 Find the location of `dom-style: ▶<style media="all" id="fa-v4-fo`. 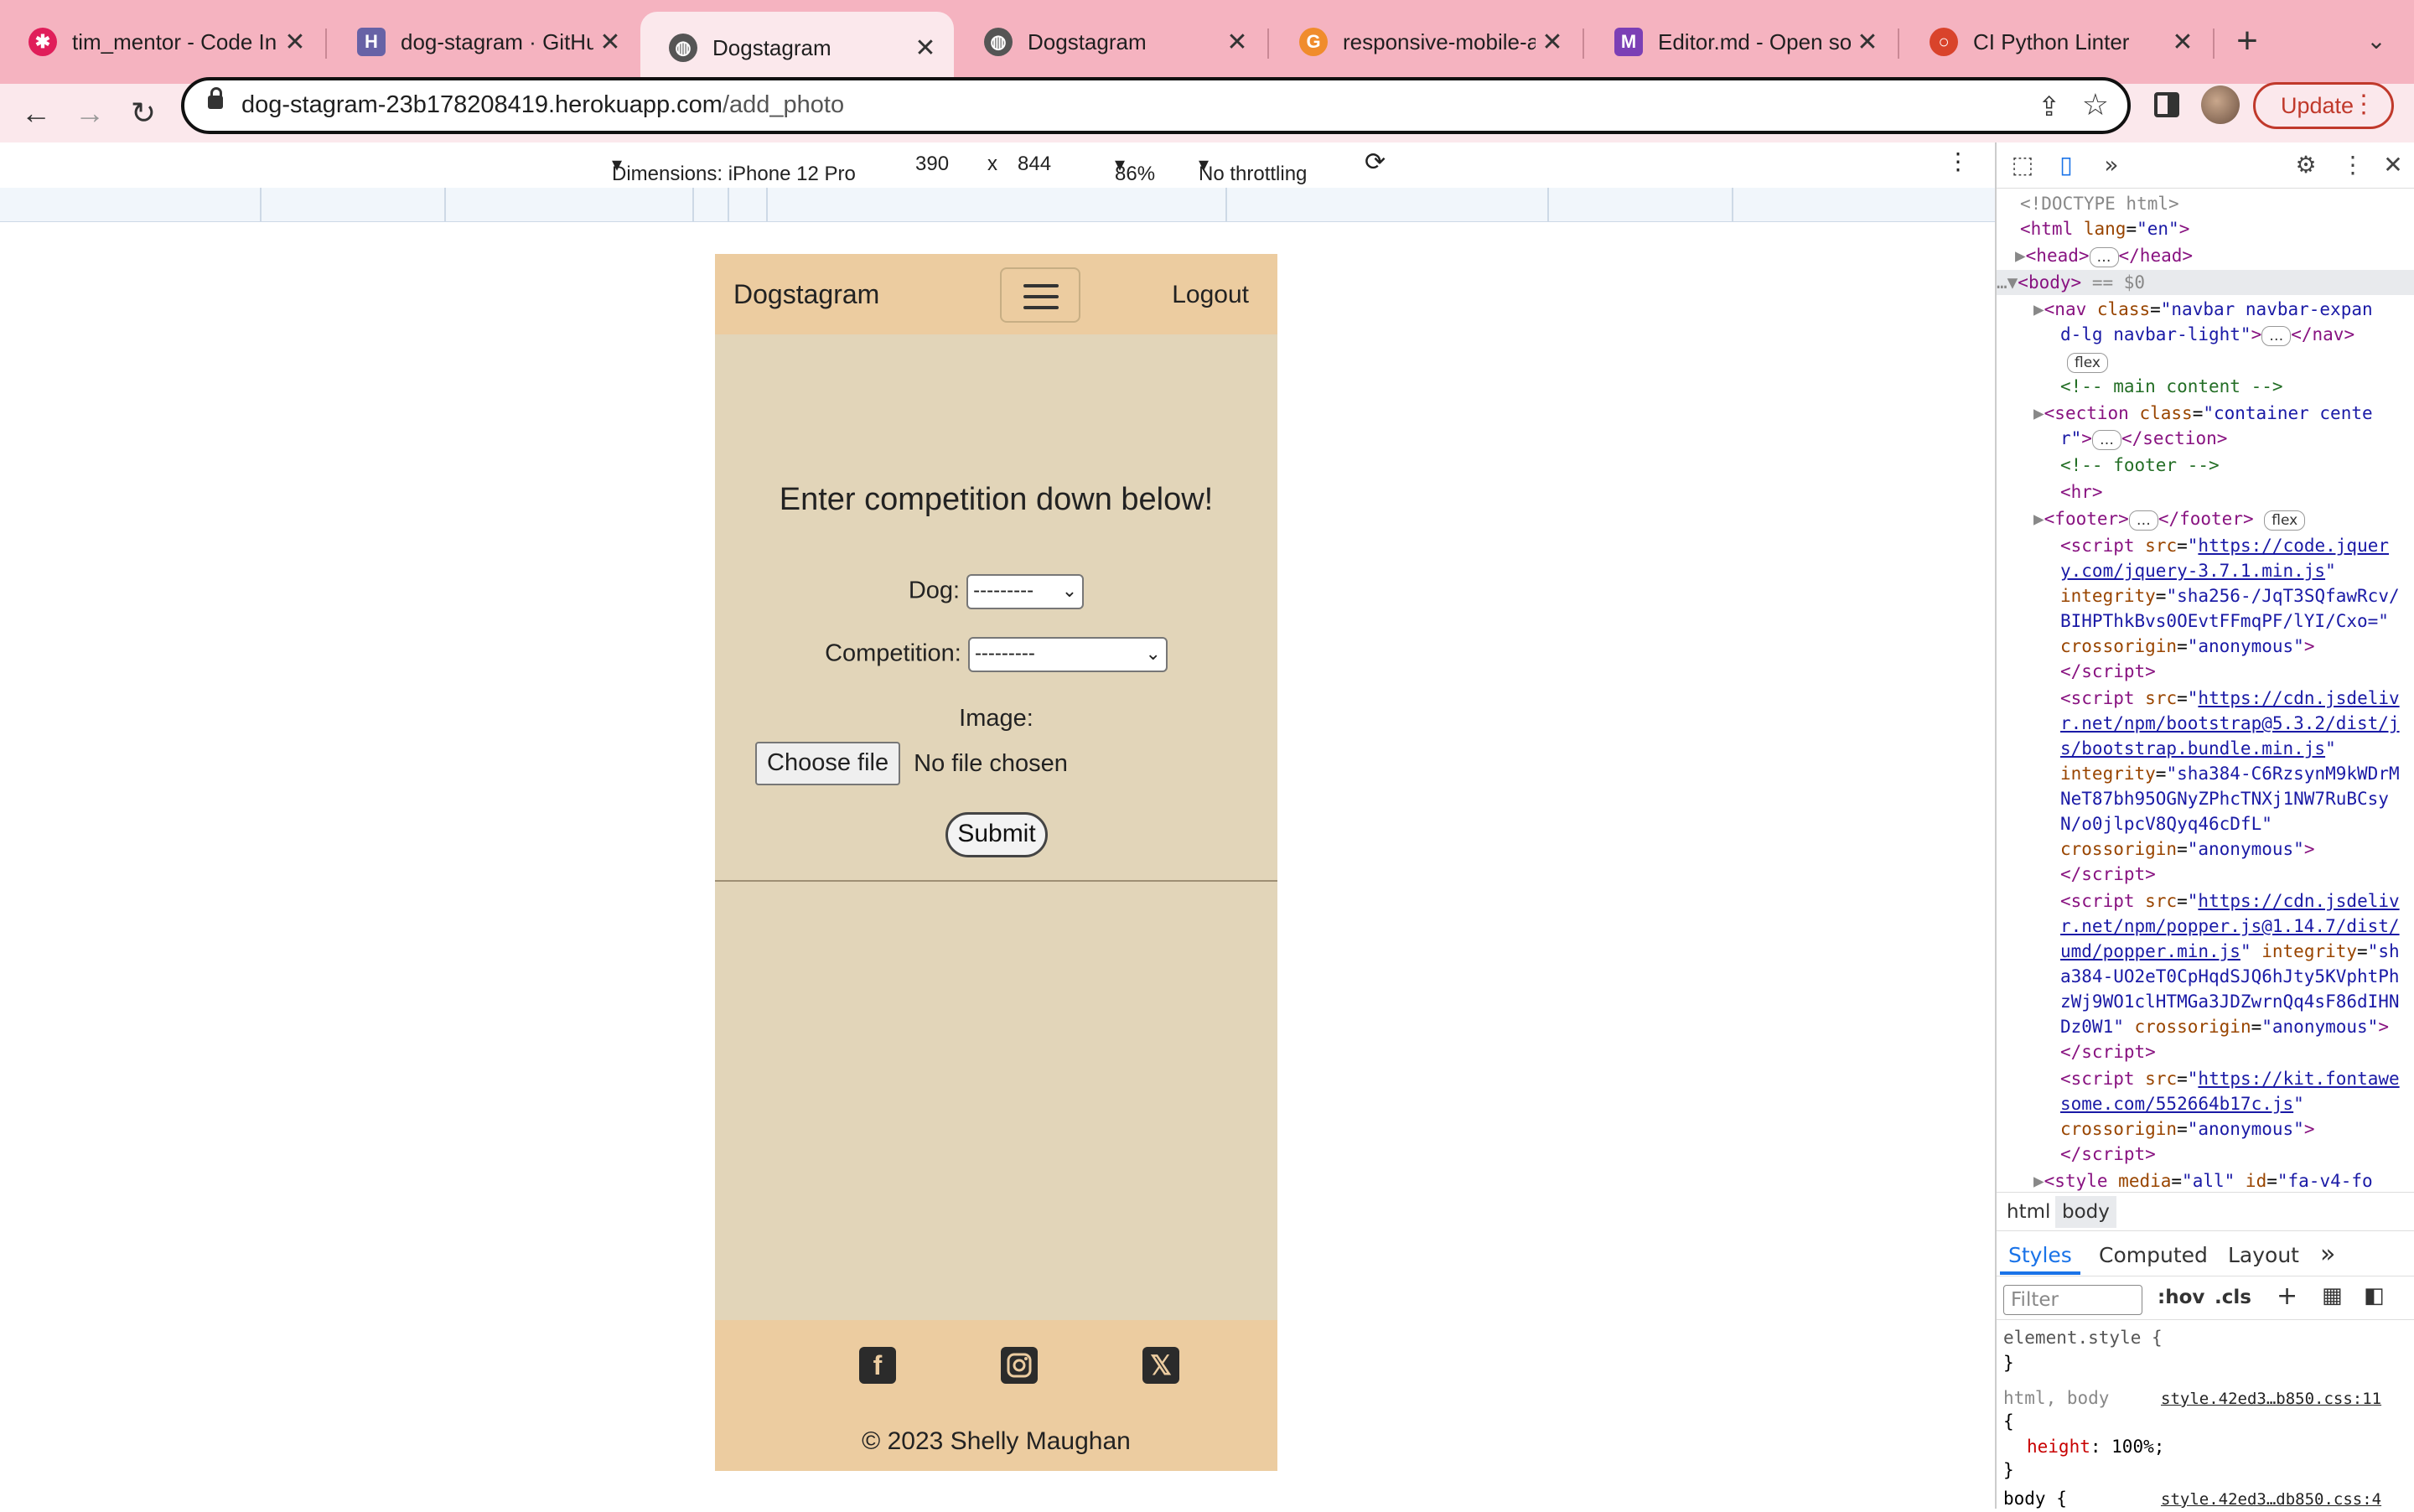

dom-style: ▶<style media="all" id="fa-v4-fo is located at coordinates (2224, 1181).